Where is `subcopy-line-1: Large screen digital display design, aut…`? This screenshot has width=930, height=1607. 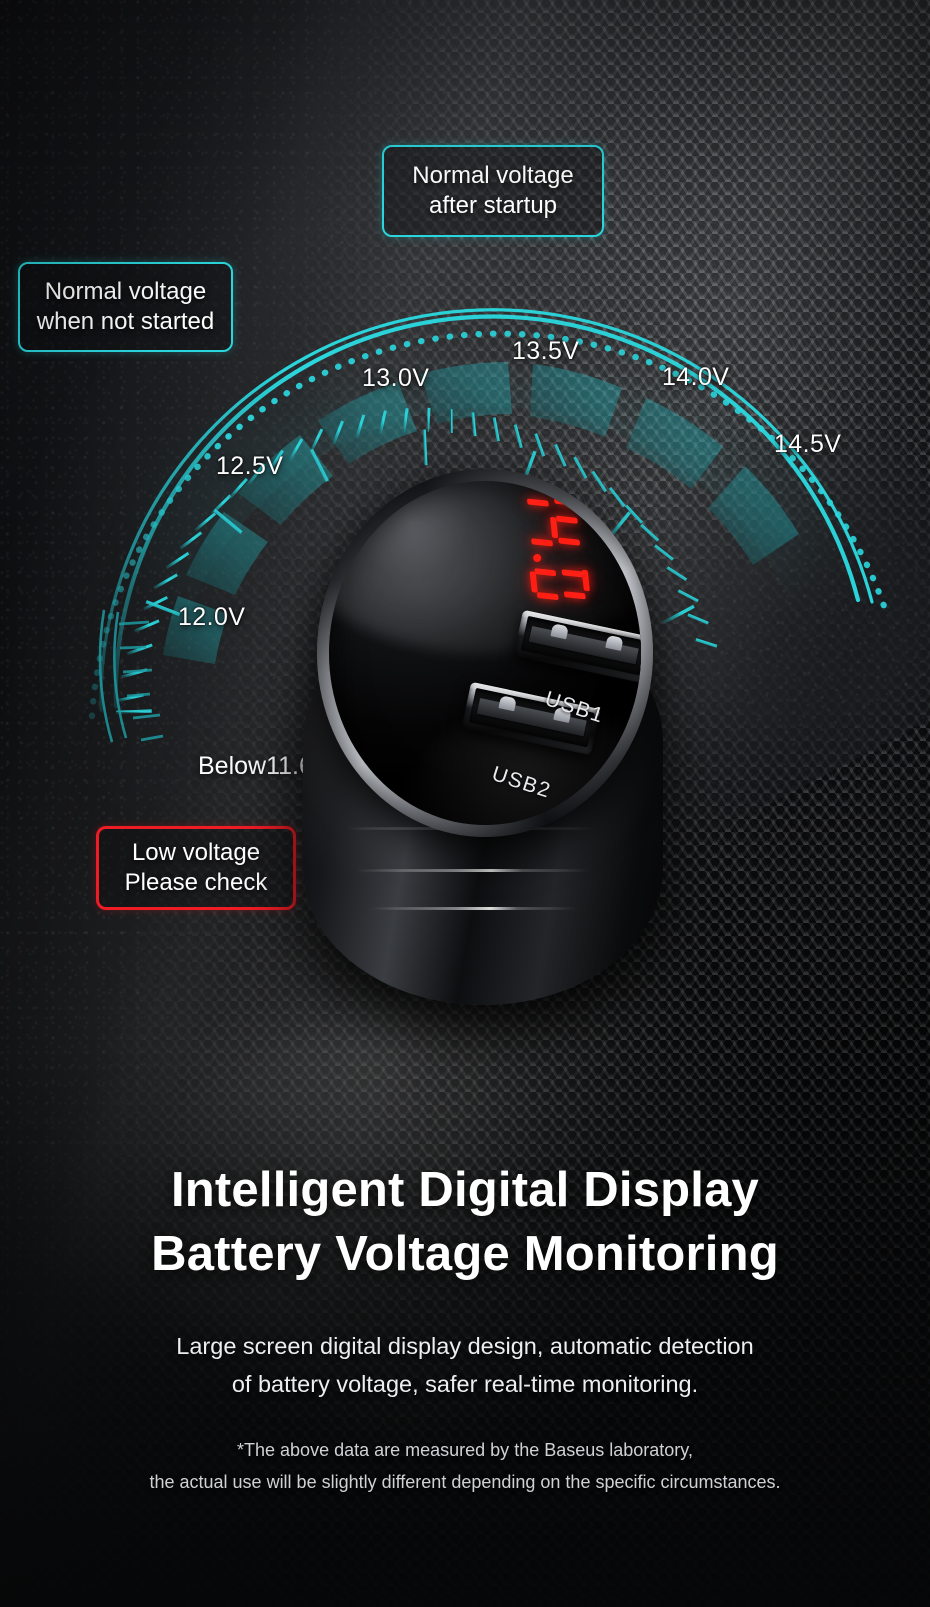
subcopy-line-1: Large screen digital display design, aut… is located at coordinates (465, 1346).